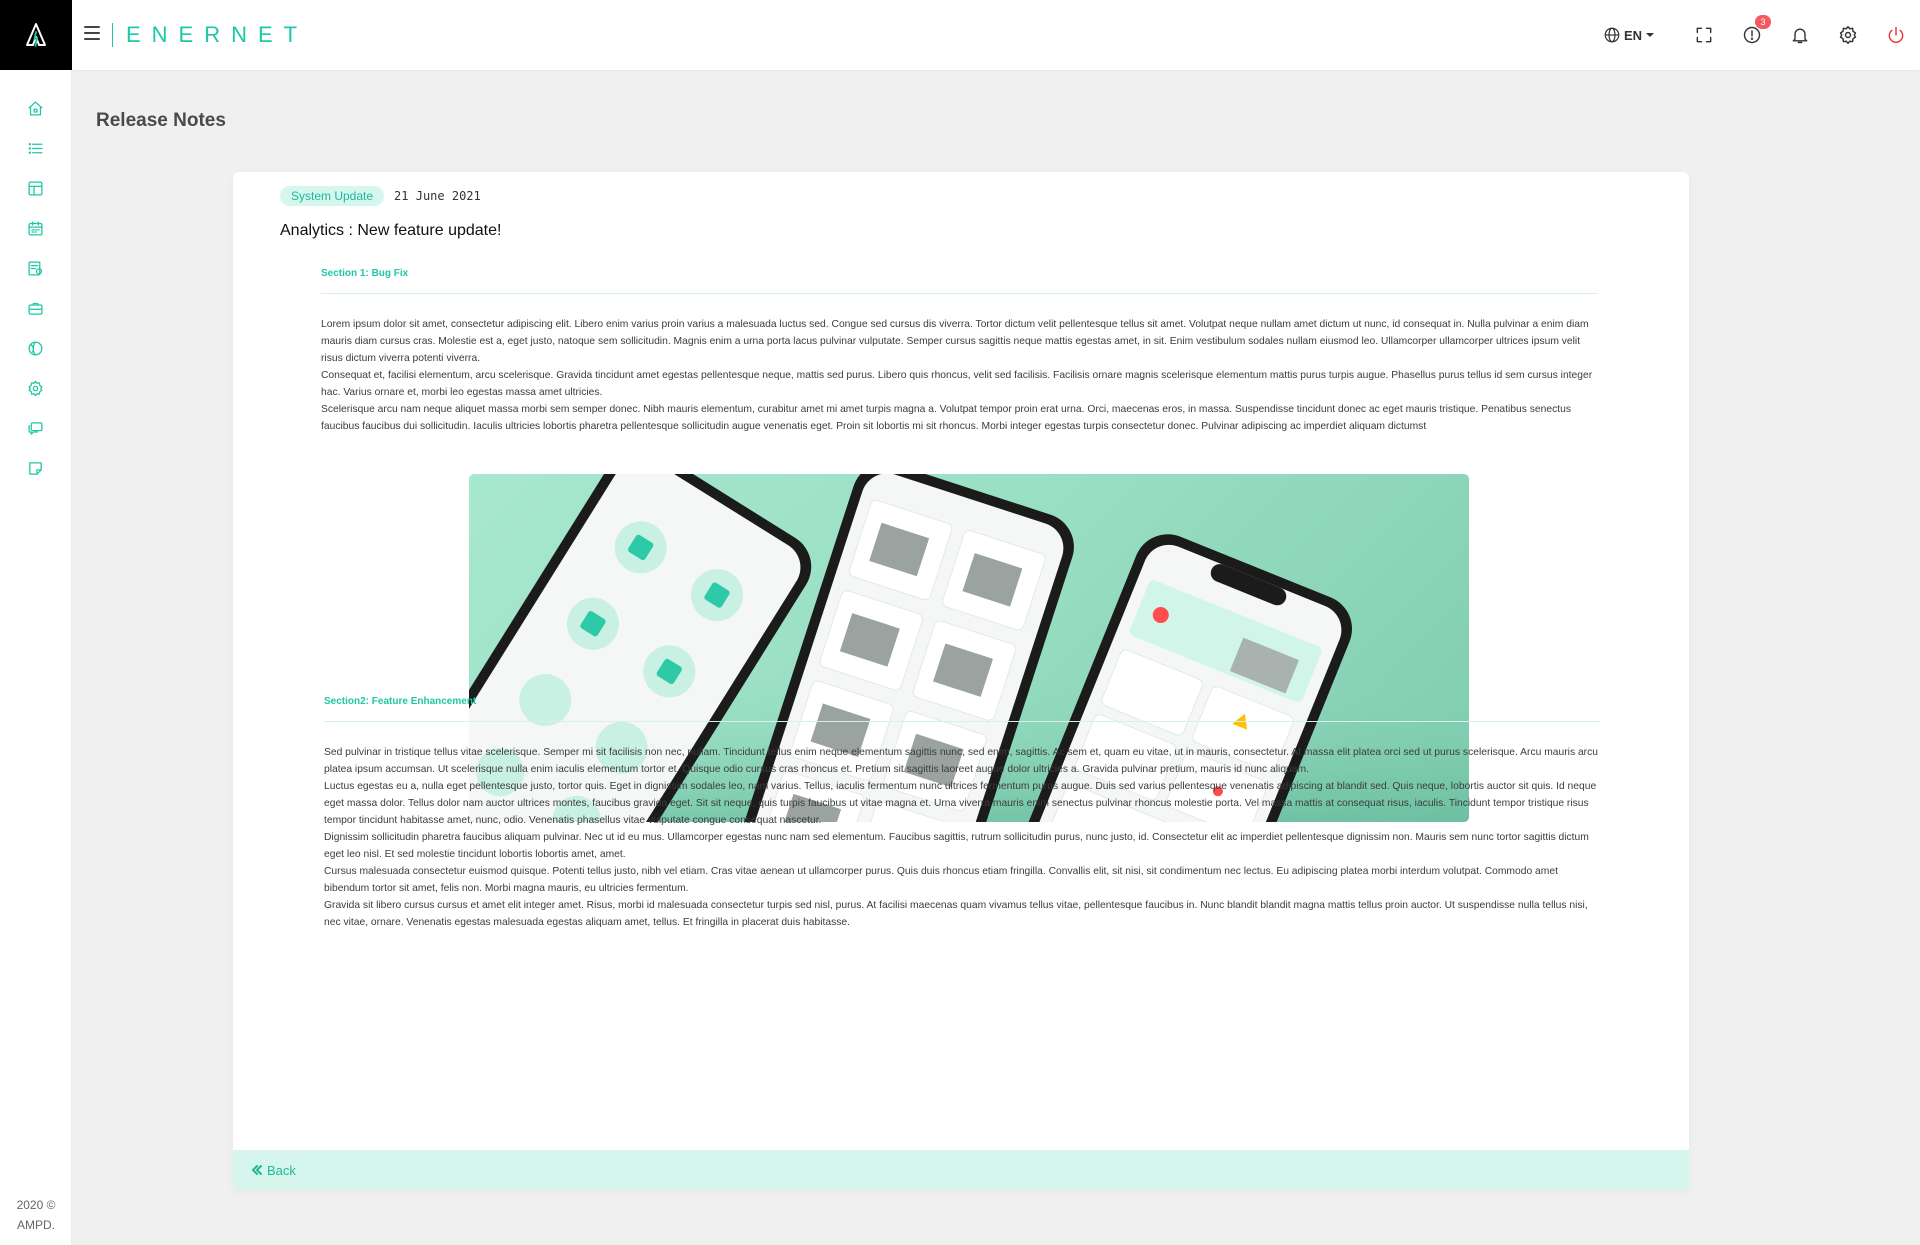 The width and height of the screenshot is (1920, 1245). I want to click on bell-icon, so click(1800, 36).